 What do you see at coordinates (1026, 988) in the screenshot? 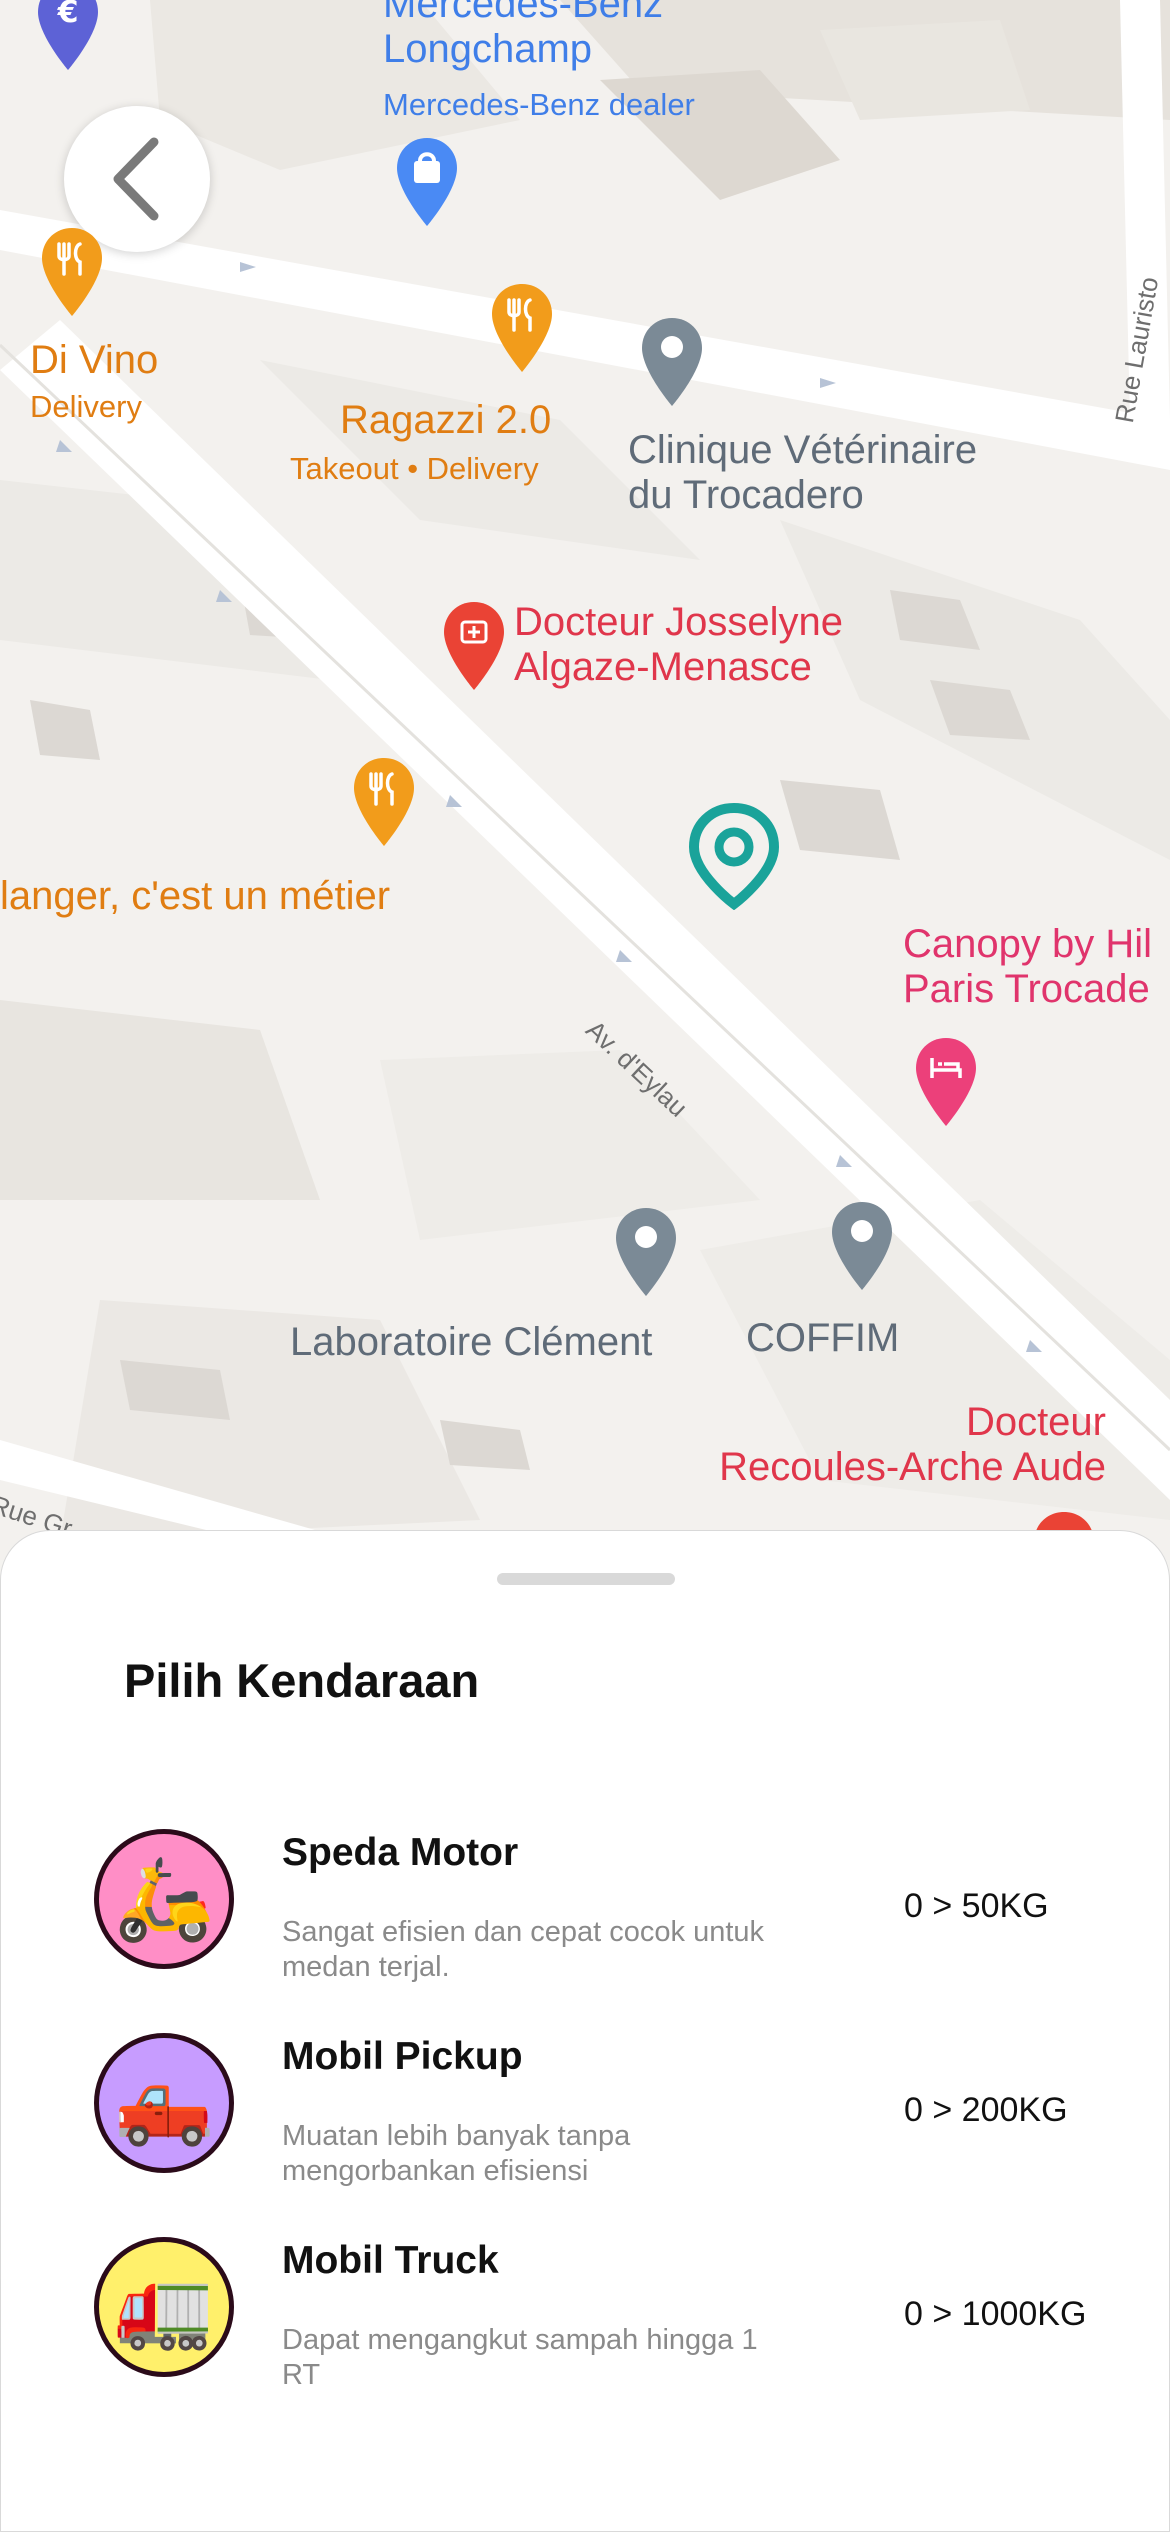
I see `place-label-canopy-line2: Paris Trocade` at bounding box center [1026, 988].